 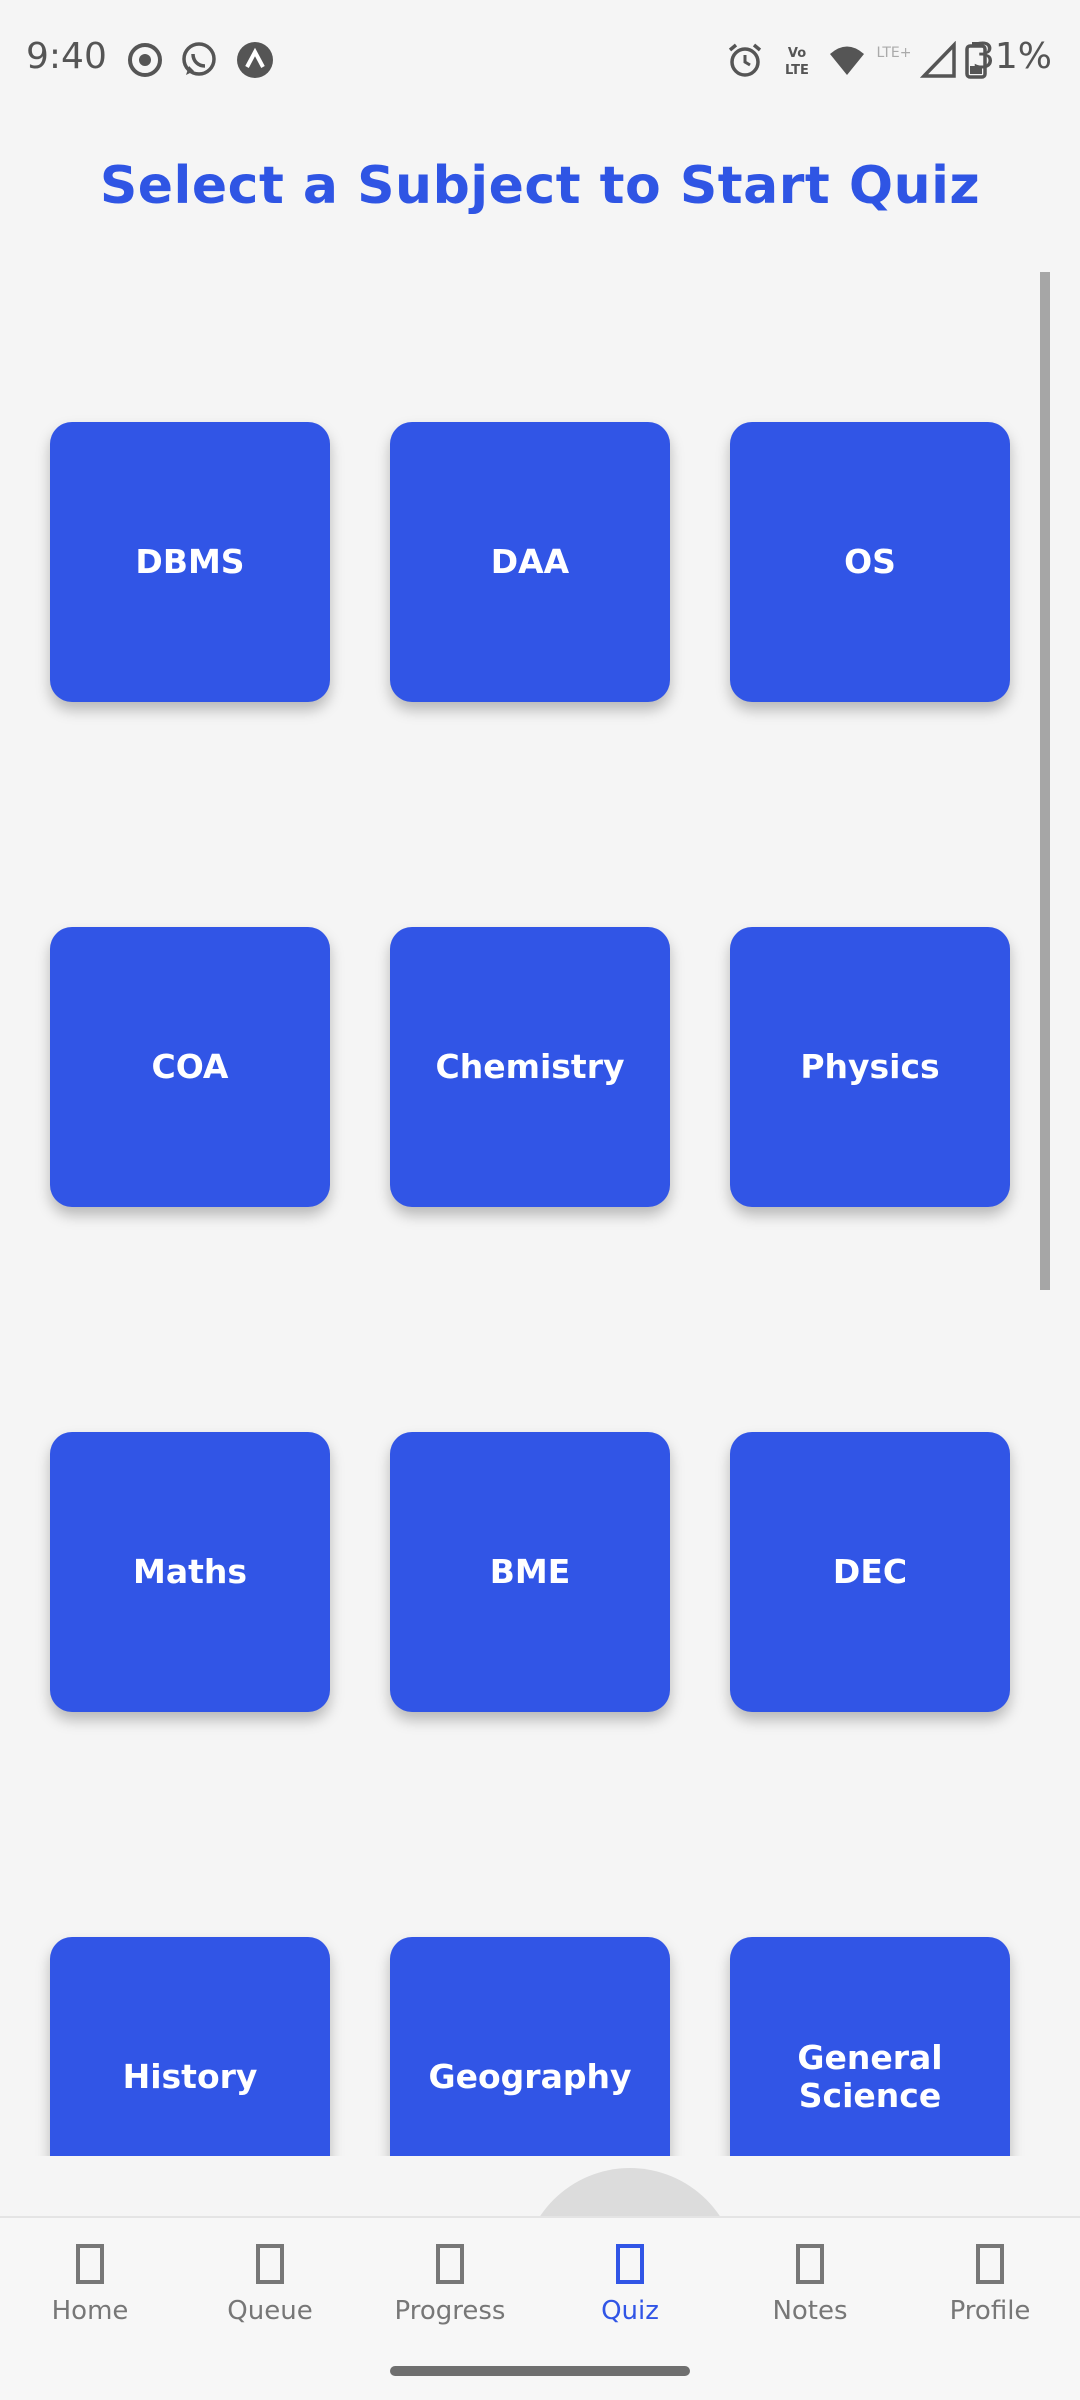 I want to click on subject-label: BME, so click(x=530, y=1571).